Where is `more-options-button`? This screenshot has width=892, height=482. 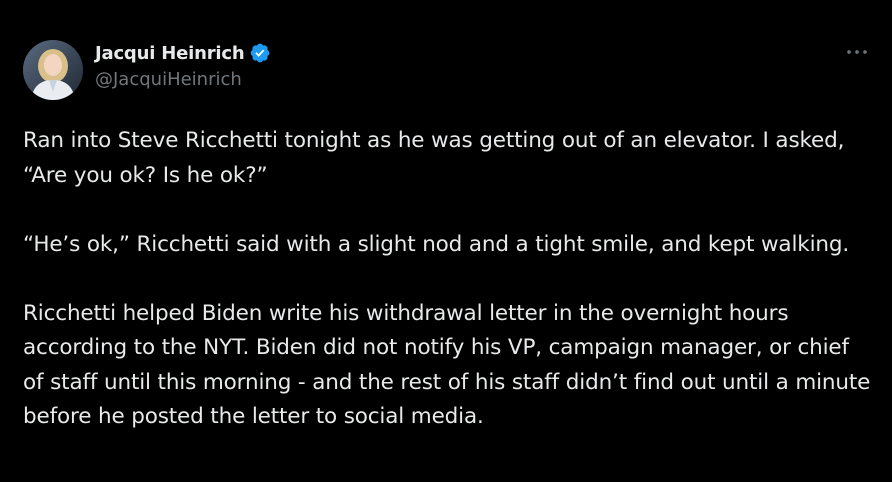 more-options-button is located at coordinates (857, 52).